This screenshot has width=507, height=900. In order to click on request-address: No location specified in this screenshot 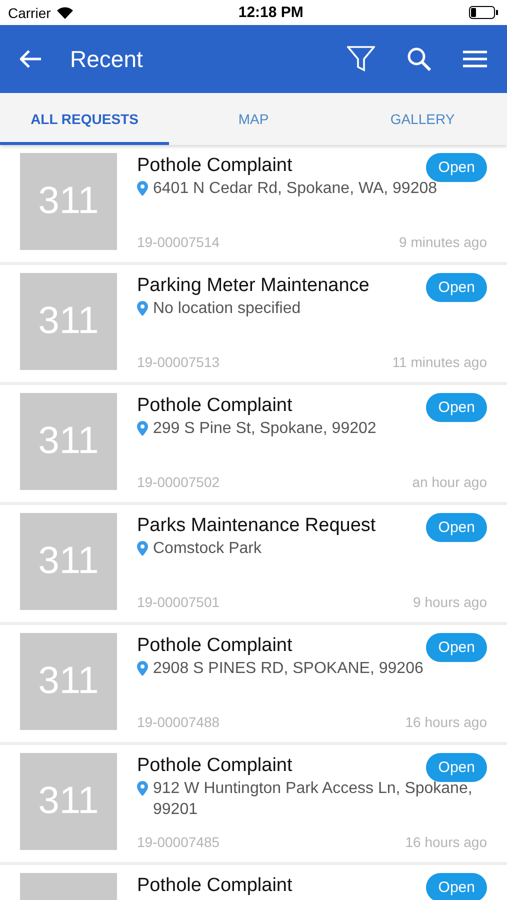, I will do `click(227, 309)`.